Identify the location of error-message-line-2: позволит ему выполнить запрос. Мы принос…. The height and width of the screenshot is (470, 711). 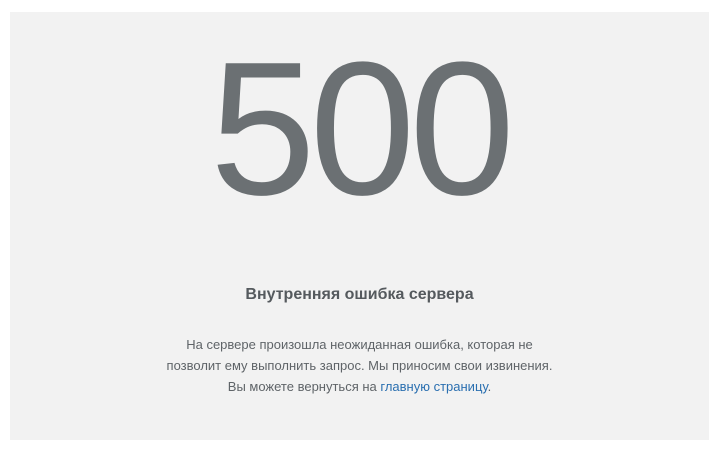
(359, 365).